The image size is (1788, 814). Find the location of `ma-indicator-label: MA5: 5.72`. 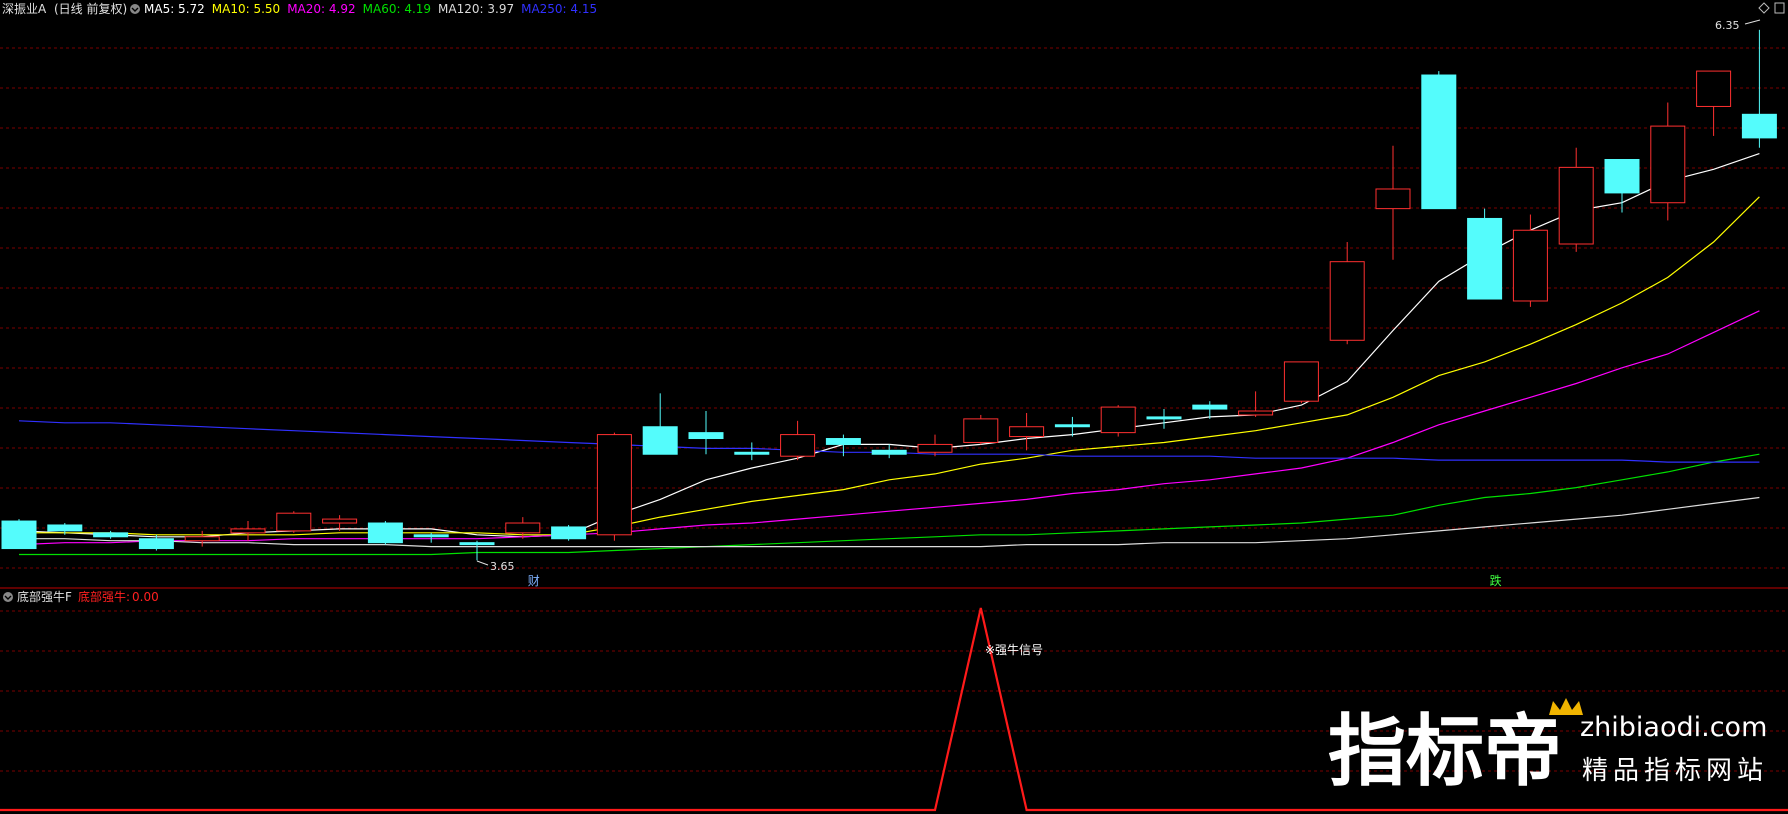

ma-indicator-label: MA5: 5.72 is located at coordinates (174, 9).